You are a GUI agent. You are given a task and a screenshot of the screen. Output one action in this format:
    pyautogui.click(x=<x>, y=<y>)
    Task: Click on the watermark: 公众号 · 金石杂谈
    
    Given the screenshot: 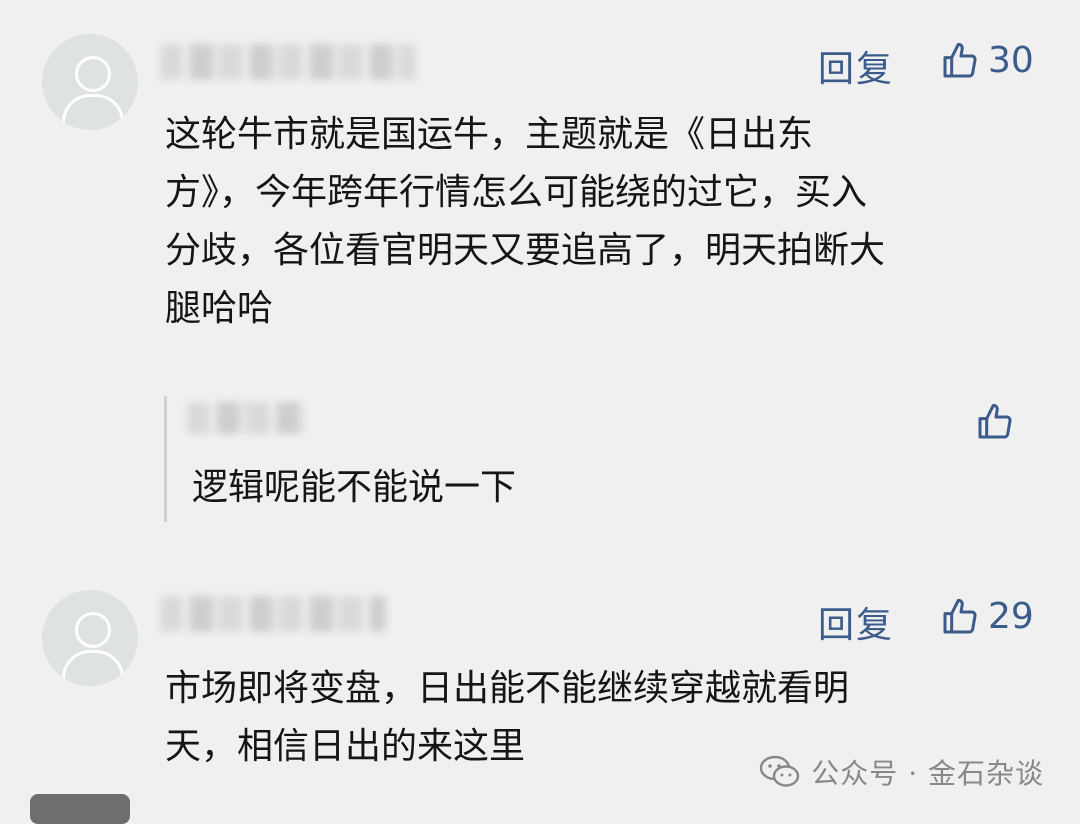 What is the action you would take?
    pyautogui.click(x=901, y=772)
    